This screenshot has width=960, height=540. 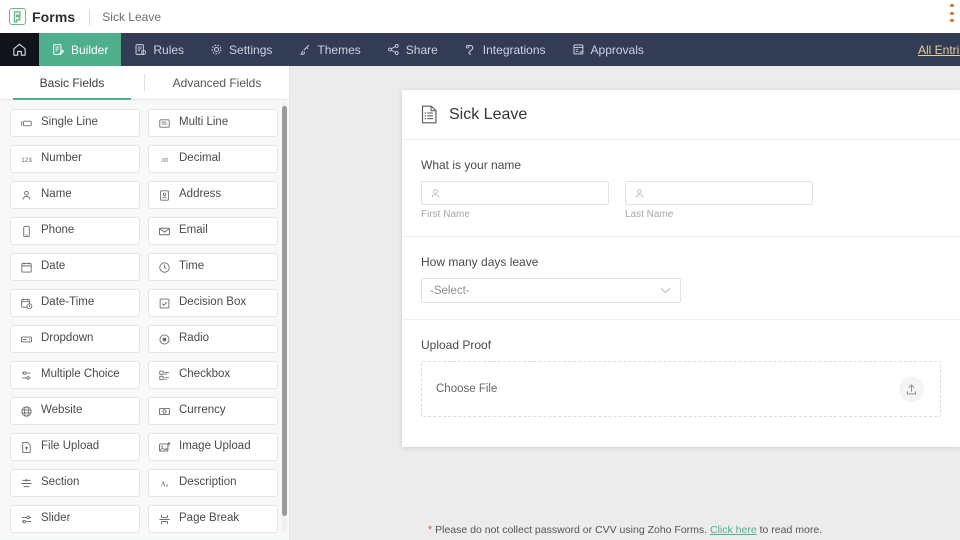 What do you see at coordinates (26, 483) in the screenshot?
I see `section-icon` at bounding box center [26, 483].